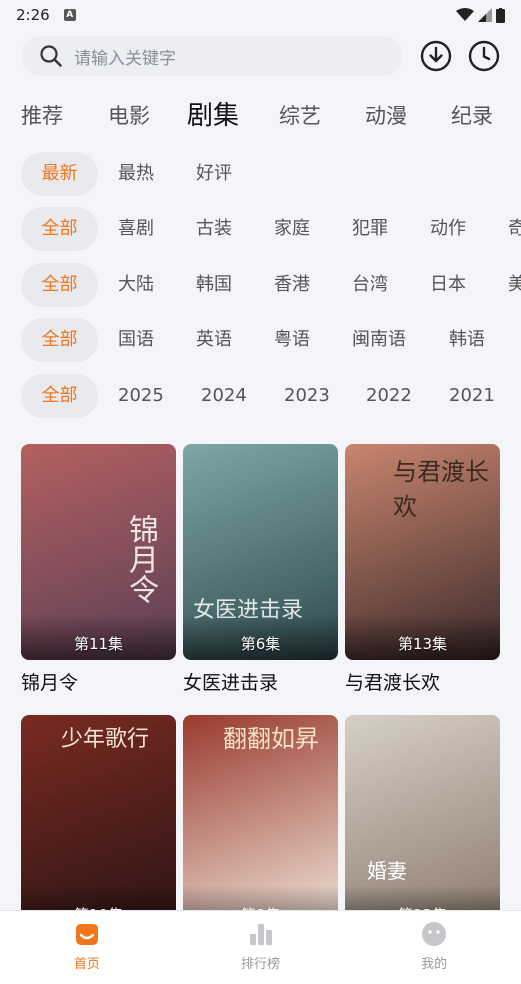  Describe the element at coordinates (86, 964) in the screenshot. I see `nav-home-label: 首页` at that location.